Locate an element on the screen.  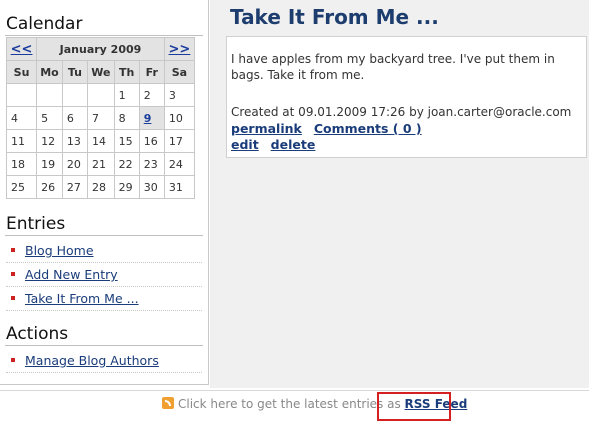
calendar-prev-link: << is located at coordinates (22, 49).